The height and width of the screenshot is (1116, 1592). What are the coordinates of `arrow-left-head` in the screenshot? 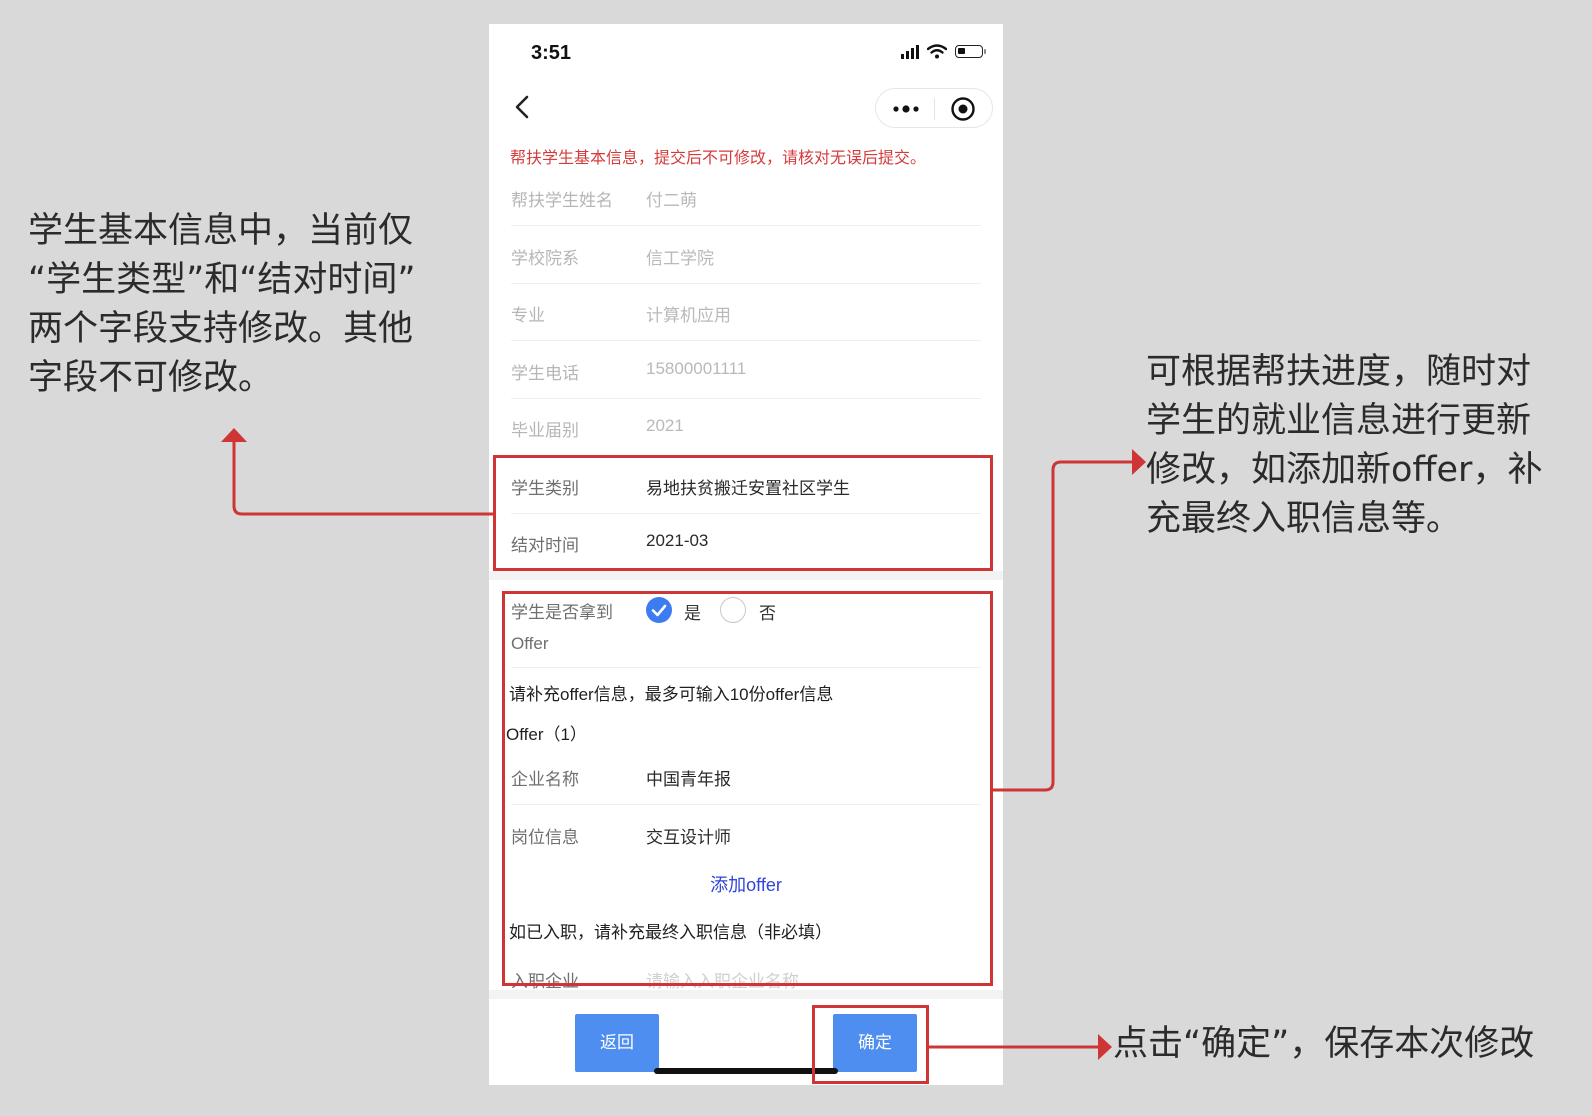 It's located at (234, 435).